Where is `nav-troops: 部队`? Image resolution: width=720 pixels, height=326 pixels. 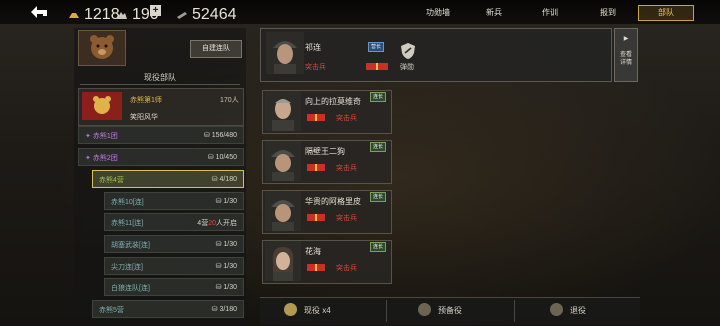 nav-troops: 部队 is located at coordinates (666, 13).